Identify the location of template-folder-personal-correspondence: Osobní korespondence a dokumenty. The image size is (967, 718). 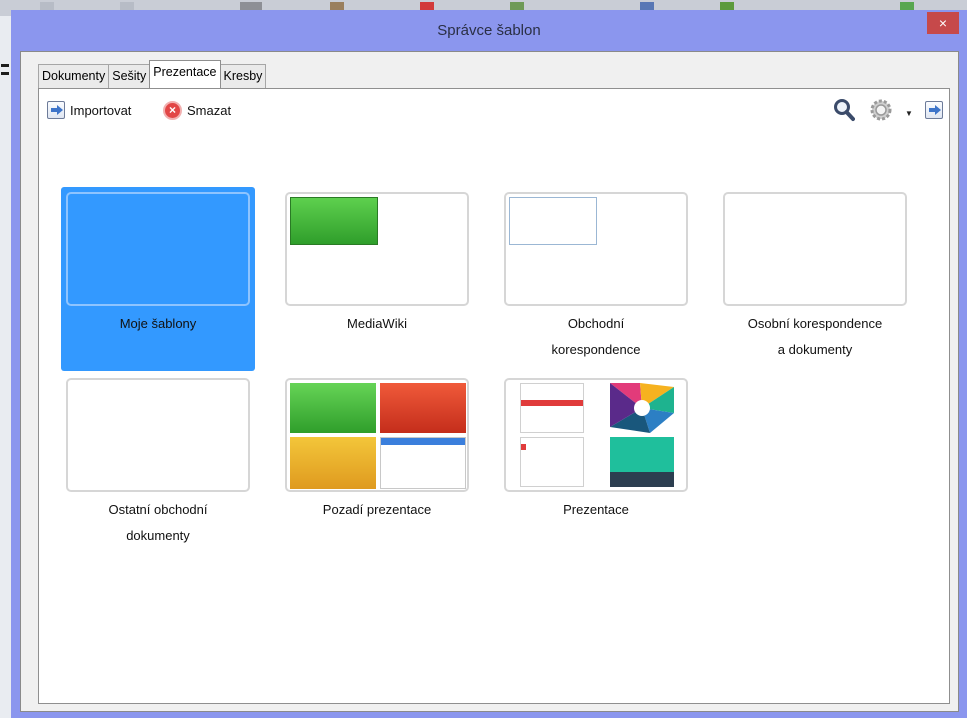
(815, 279).